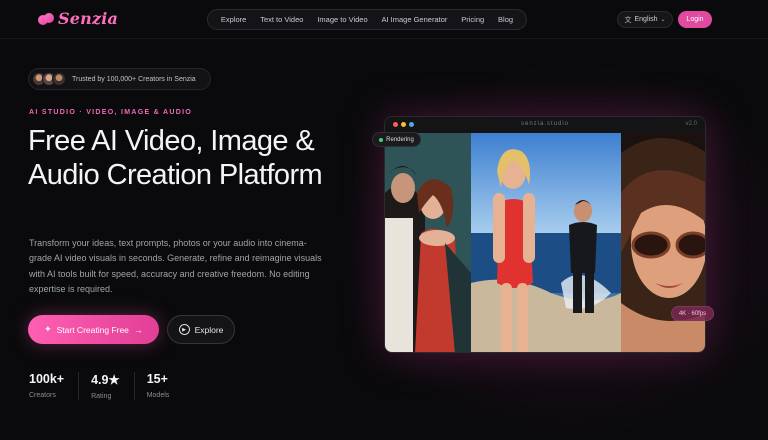 The height and width of the screenshot is (440, 768). What do you see at coordinates (134, 79) in the screenshot?
I see `trust-text: Trusted by 100,000+ Creators in Senzia` at bounding box center [134, 79].